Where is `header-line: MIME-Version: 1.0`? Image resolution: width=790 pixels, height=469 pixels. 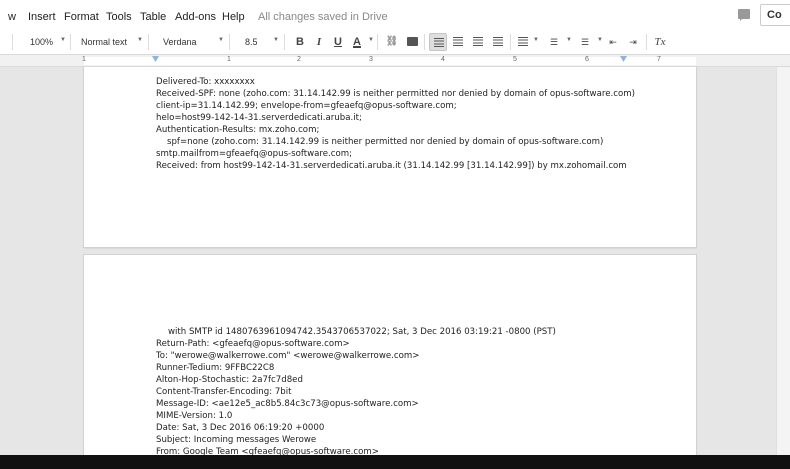
header-line: MIME-Version: 1.0 is located at coordinates (194, 416).